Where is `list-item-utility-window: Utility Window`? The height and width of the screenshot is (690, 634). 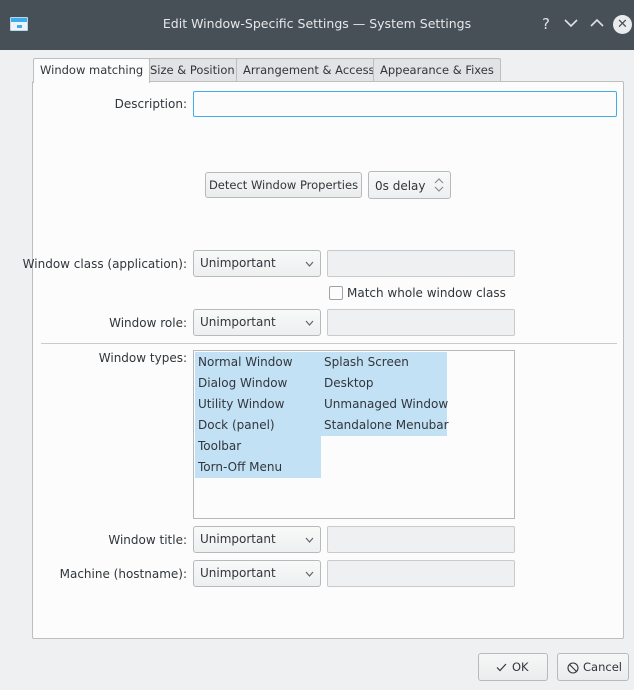
list-item-utility-window: Utility Window is located at coordinates (258, 404).